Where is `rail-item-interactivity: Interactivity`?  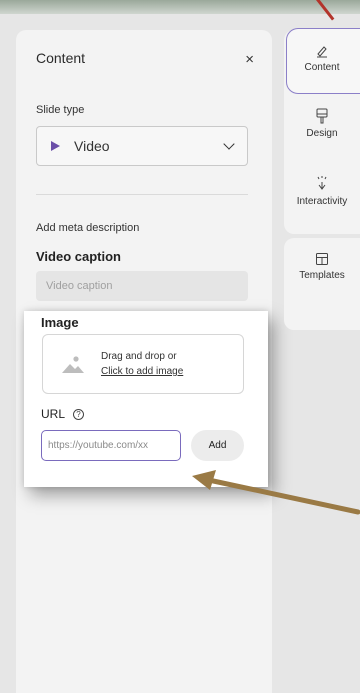
rail-item-interactivity: Interactivity is located at coordinates (322, 191).